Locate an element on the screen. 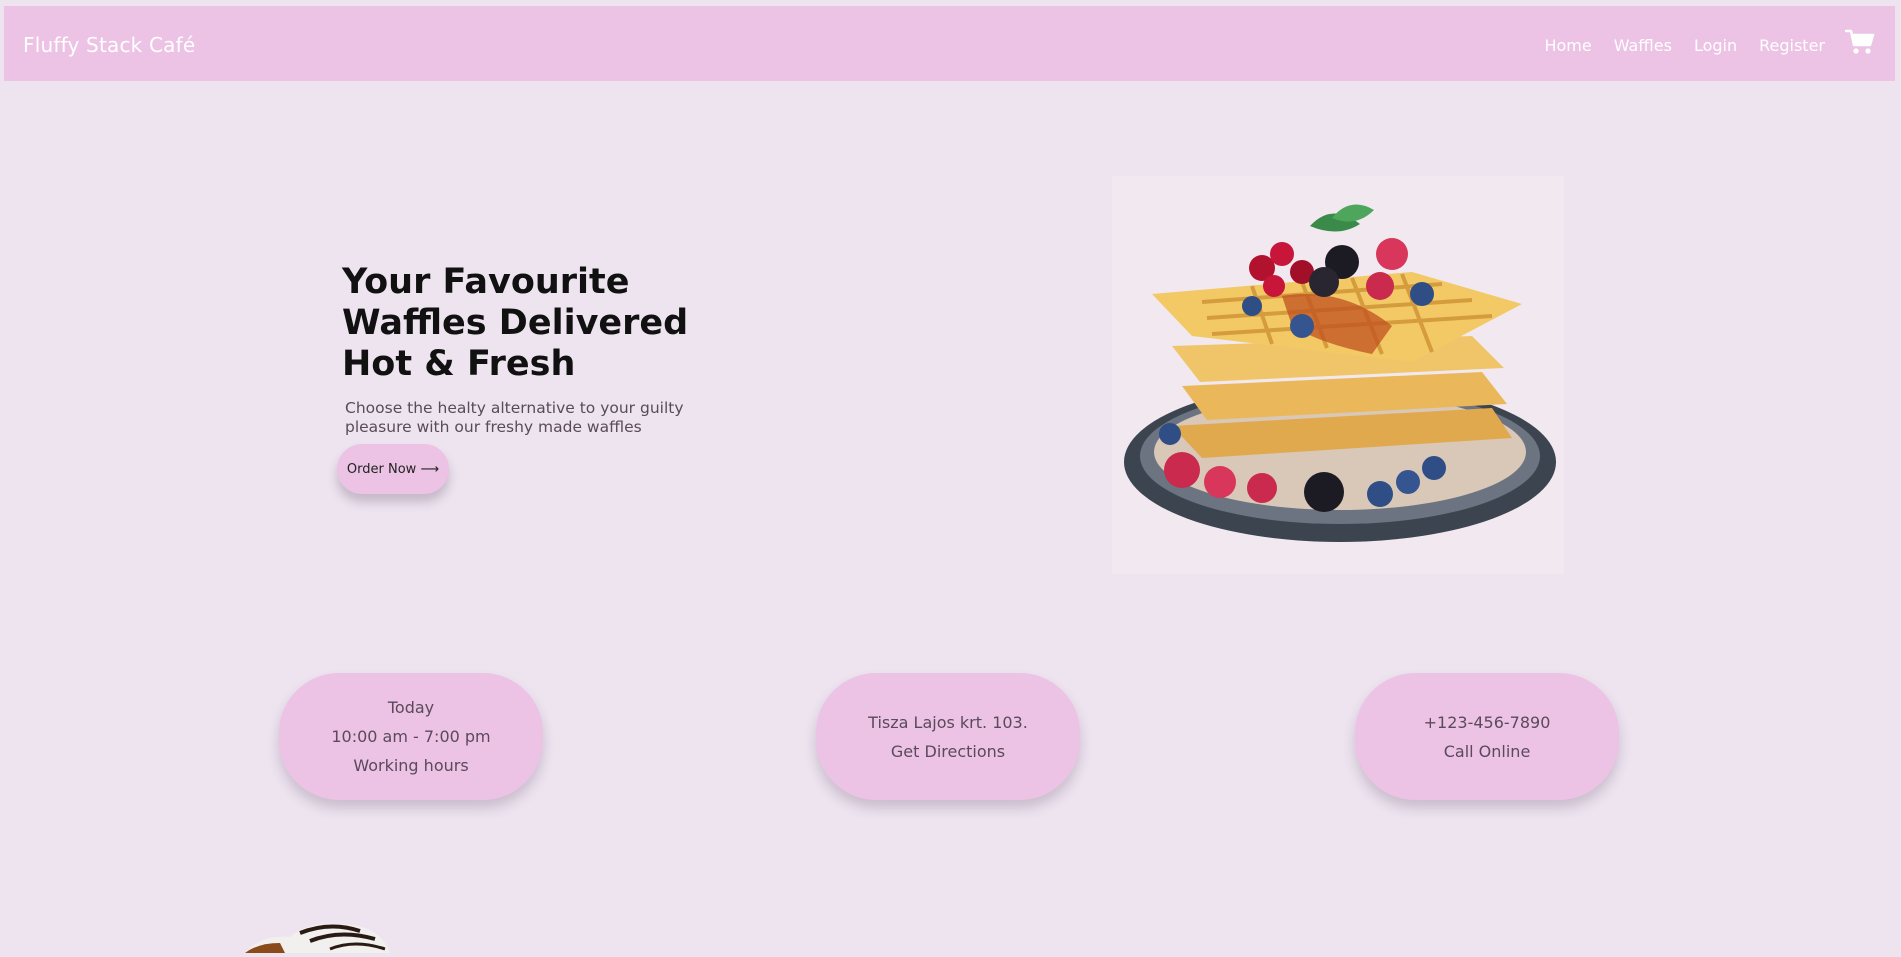 Image resolution: width=1901 pixels, height=957 pixels. nav-link-login: Login is located at coordinates (1715, 45).